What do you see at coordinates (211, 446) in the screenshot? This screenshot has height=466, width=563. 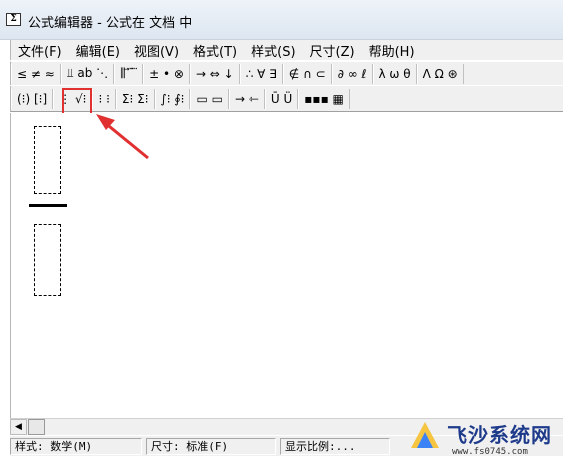 I see `status-size: 尺寸: 标准(F)` at bounding box center [211, 446].